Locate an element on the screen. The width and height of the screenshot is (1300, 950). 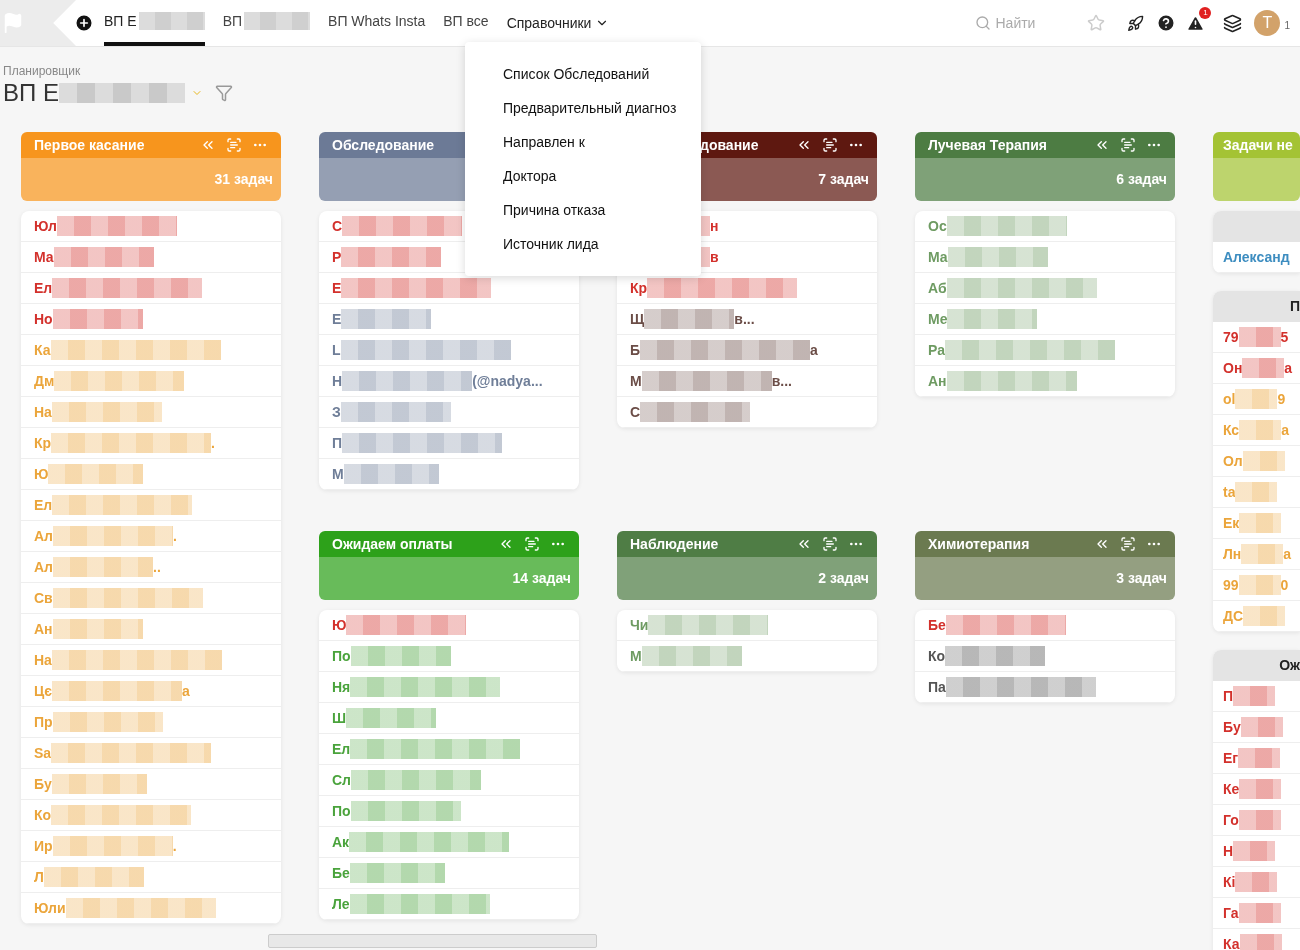
task-name: Сл is located at coordinates (341, 780).